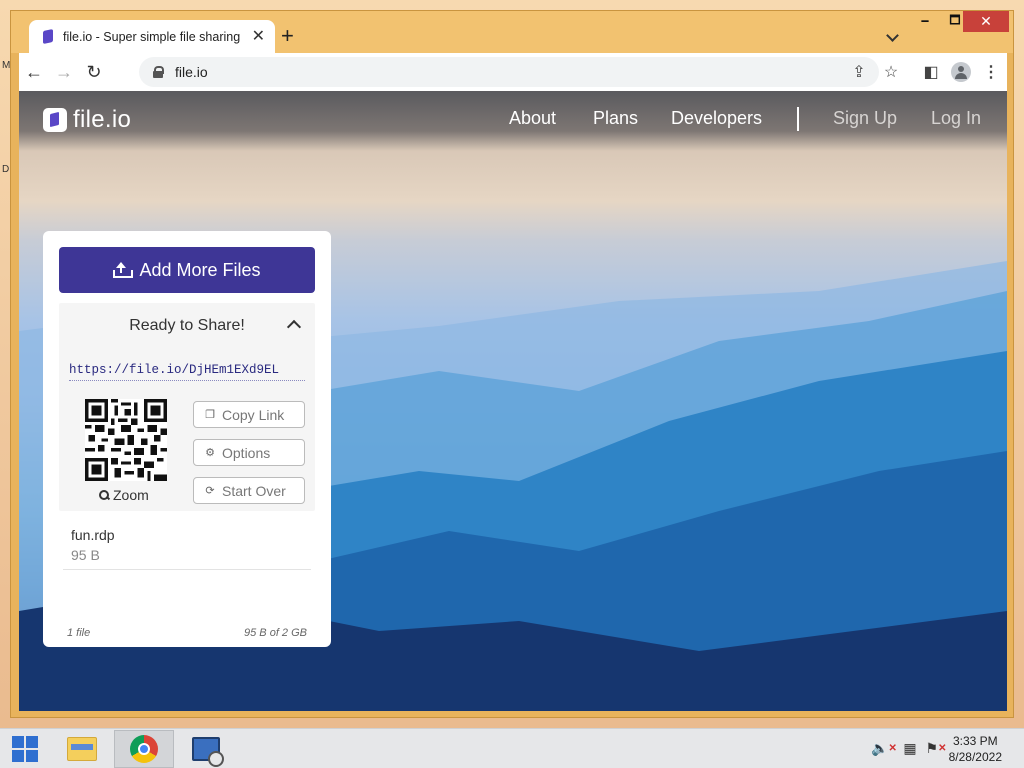 The width and height of the screenshot is (1024, 768). I want to click on reload-button: ↻, so click(94, 72).